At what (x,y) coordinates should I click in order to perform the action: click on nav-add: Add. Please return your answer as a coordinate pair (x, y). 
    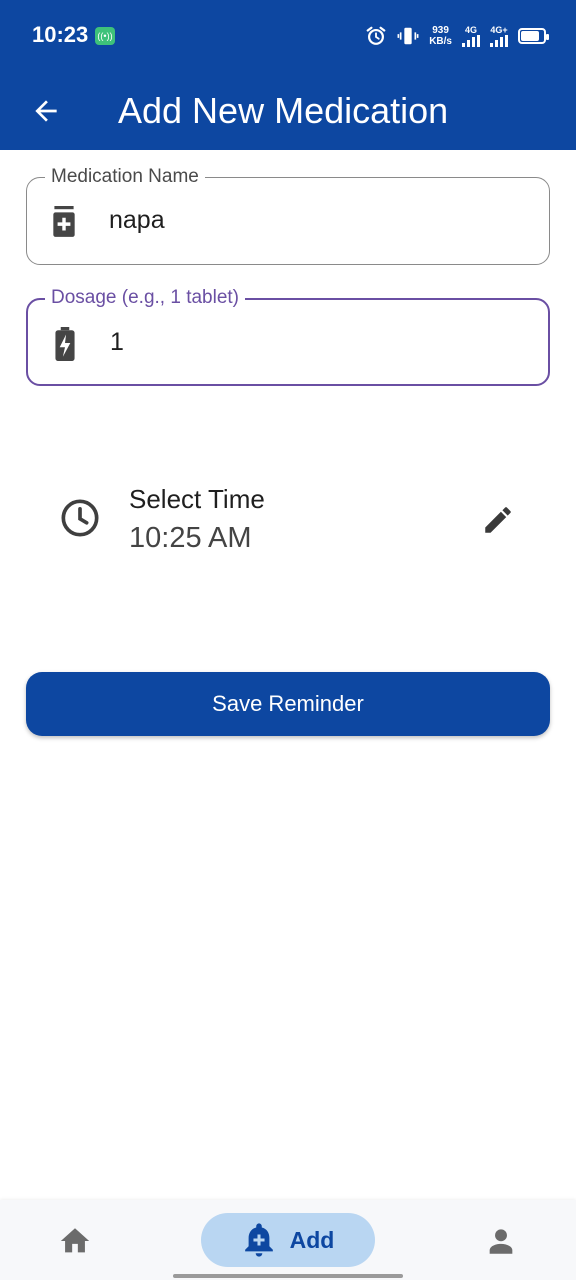
    Looking at the image, I should click on (288, 1240).